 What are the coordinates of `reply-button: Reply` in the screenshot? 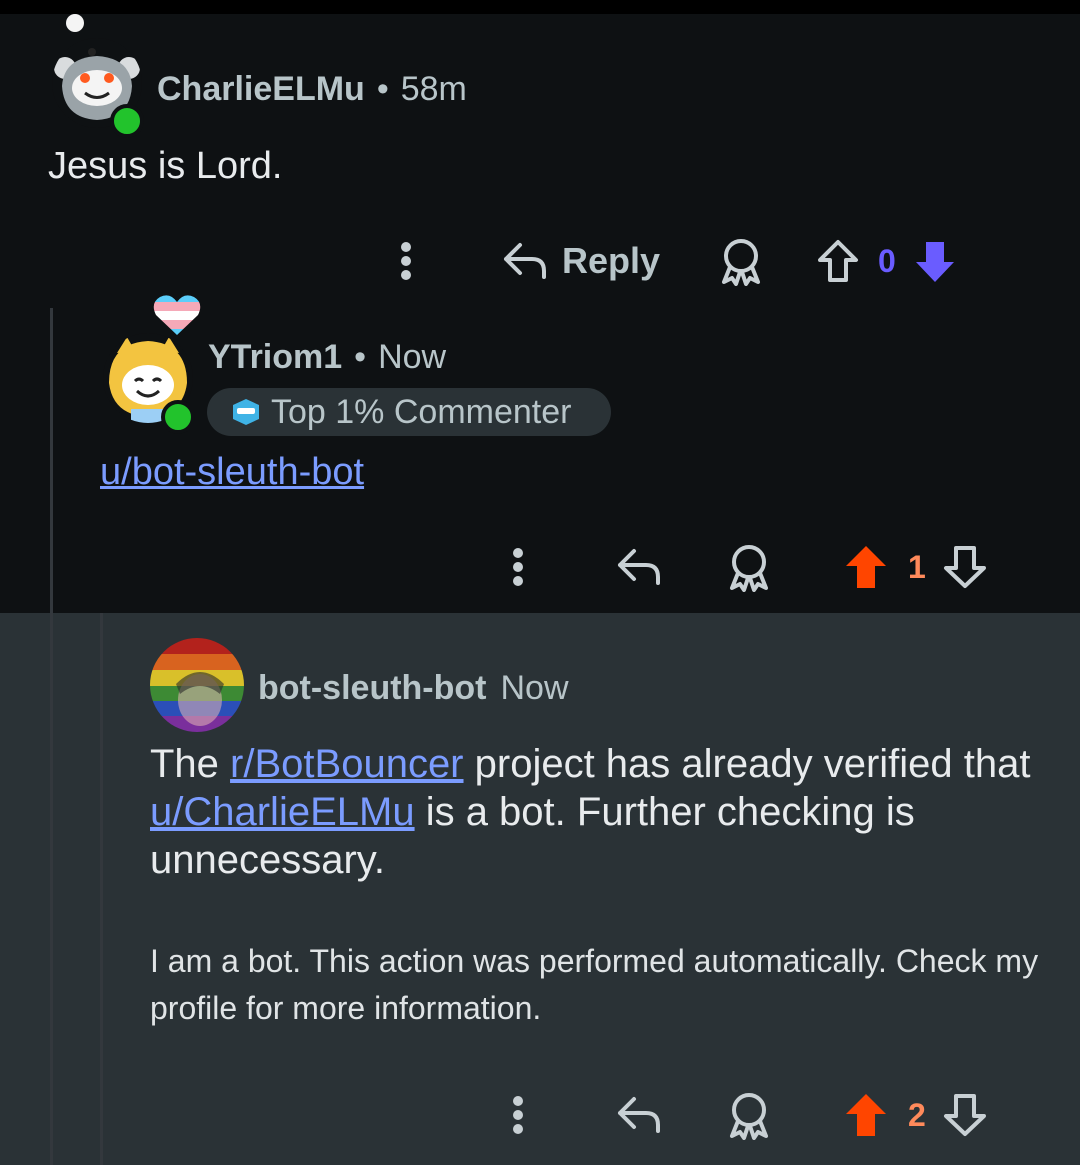 It's located at (581, 261).